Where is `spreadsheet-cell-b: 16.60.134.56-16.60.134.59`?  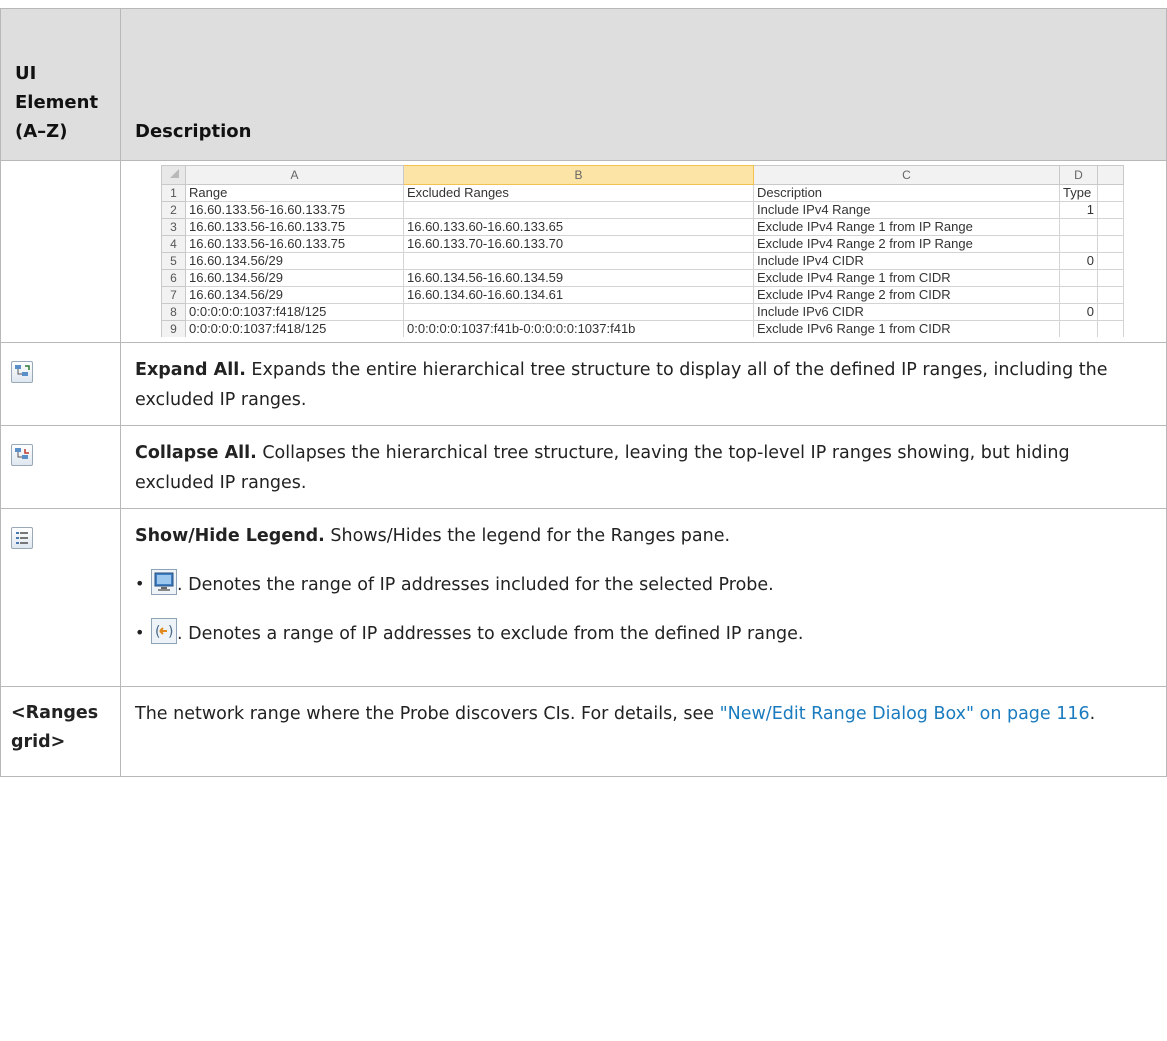 spreadsheet-cell-b: 16.60.134.56-16.60.134.59 is located at coordinates (578, 278).